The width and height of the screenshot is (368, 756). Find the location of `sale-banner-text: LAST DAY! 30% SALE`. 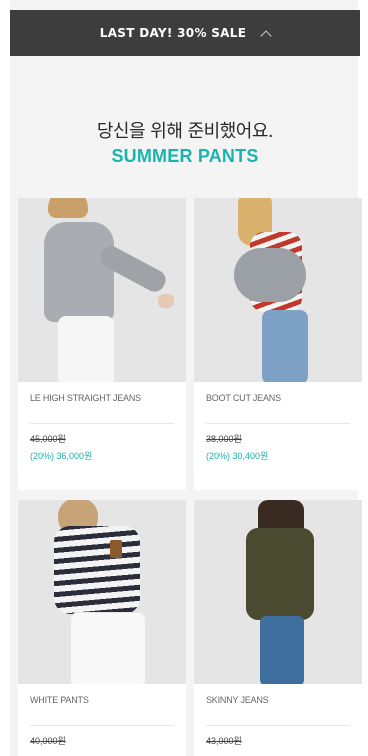

sale-banner-text: LAST DAY! 30% SALE is located at coordinates (173, 33).